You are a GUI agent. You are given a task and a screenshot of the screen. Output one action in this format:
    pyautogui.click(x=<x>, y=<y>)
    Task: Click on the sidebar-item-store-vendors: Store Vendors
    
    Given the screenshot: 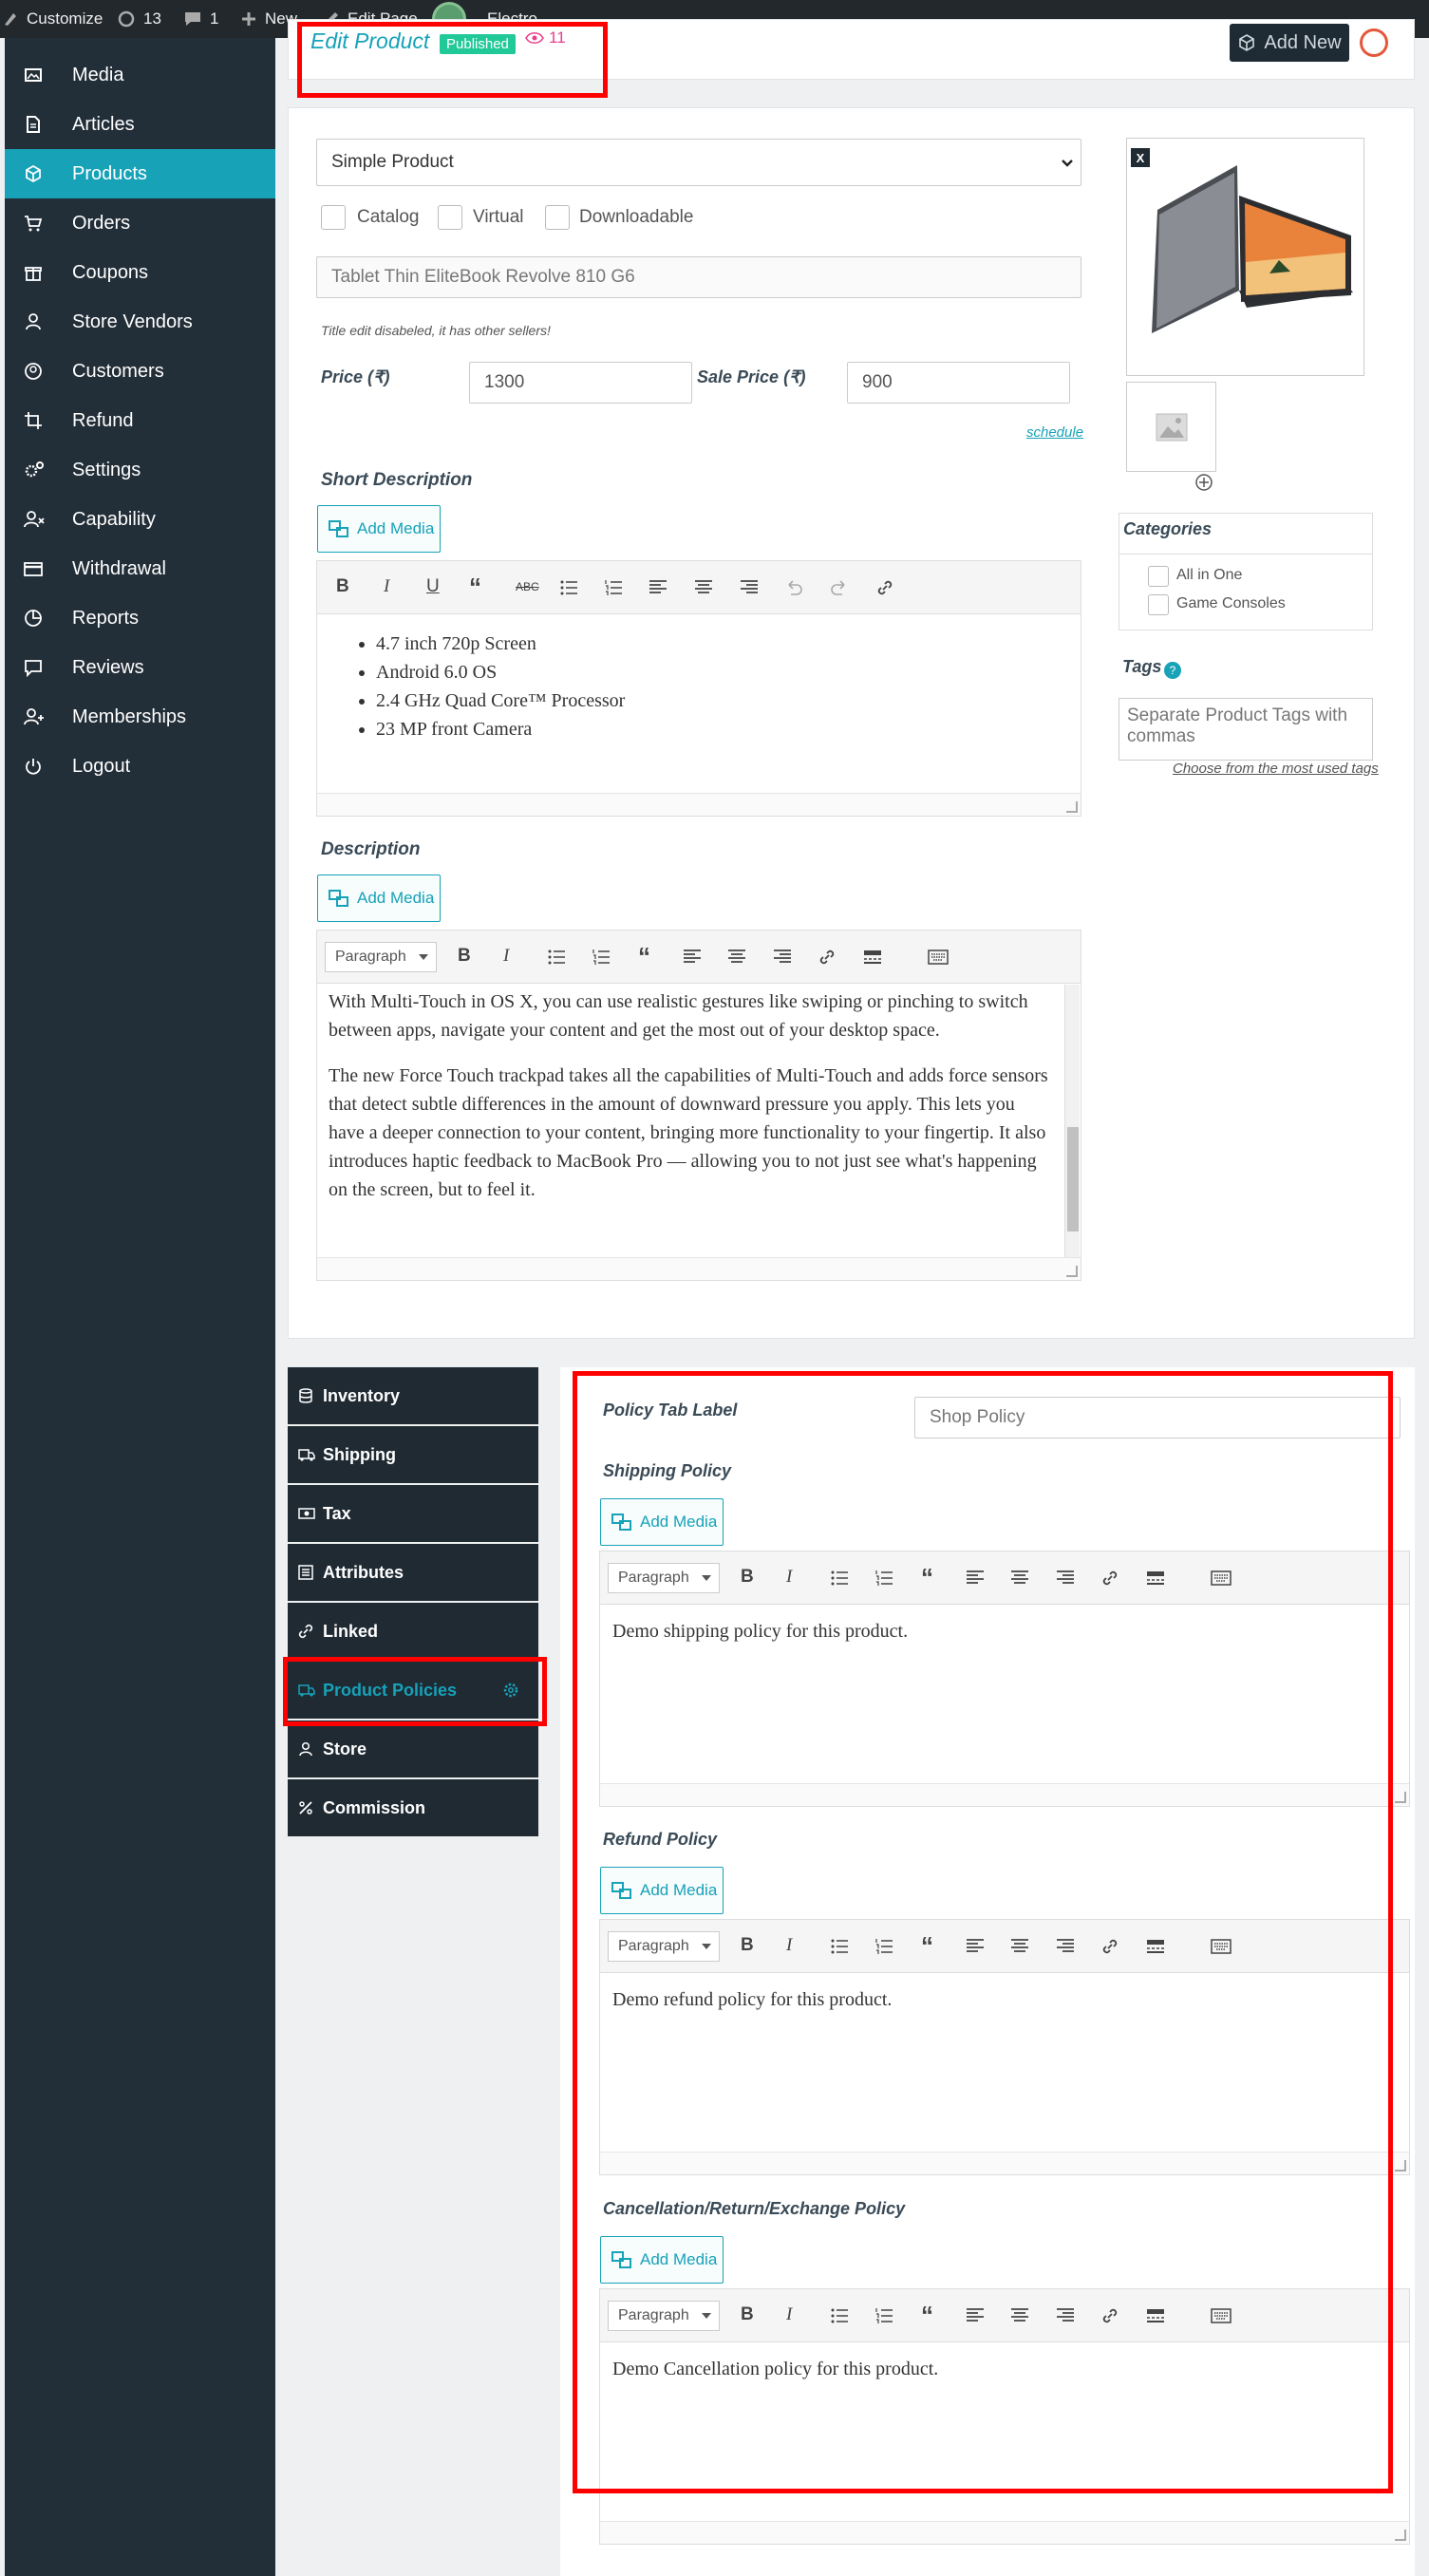 What is the action you would take?
    pyautogui.click(x=140, y=322)
    